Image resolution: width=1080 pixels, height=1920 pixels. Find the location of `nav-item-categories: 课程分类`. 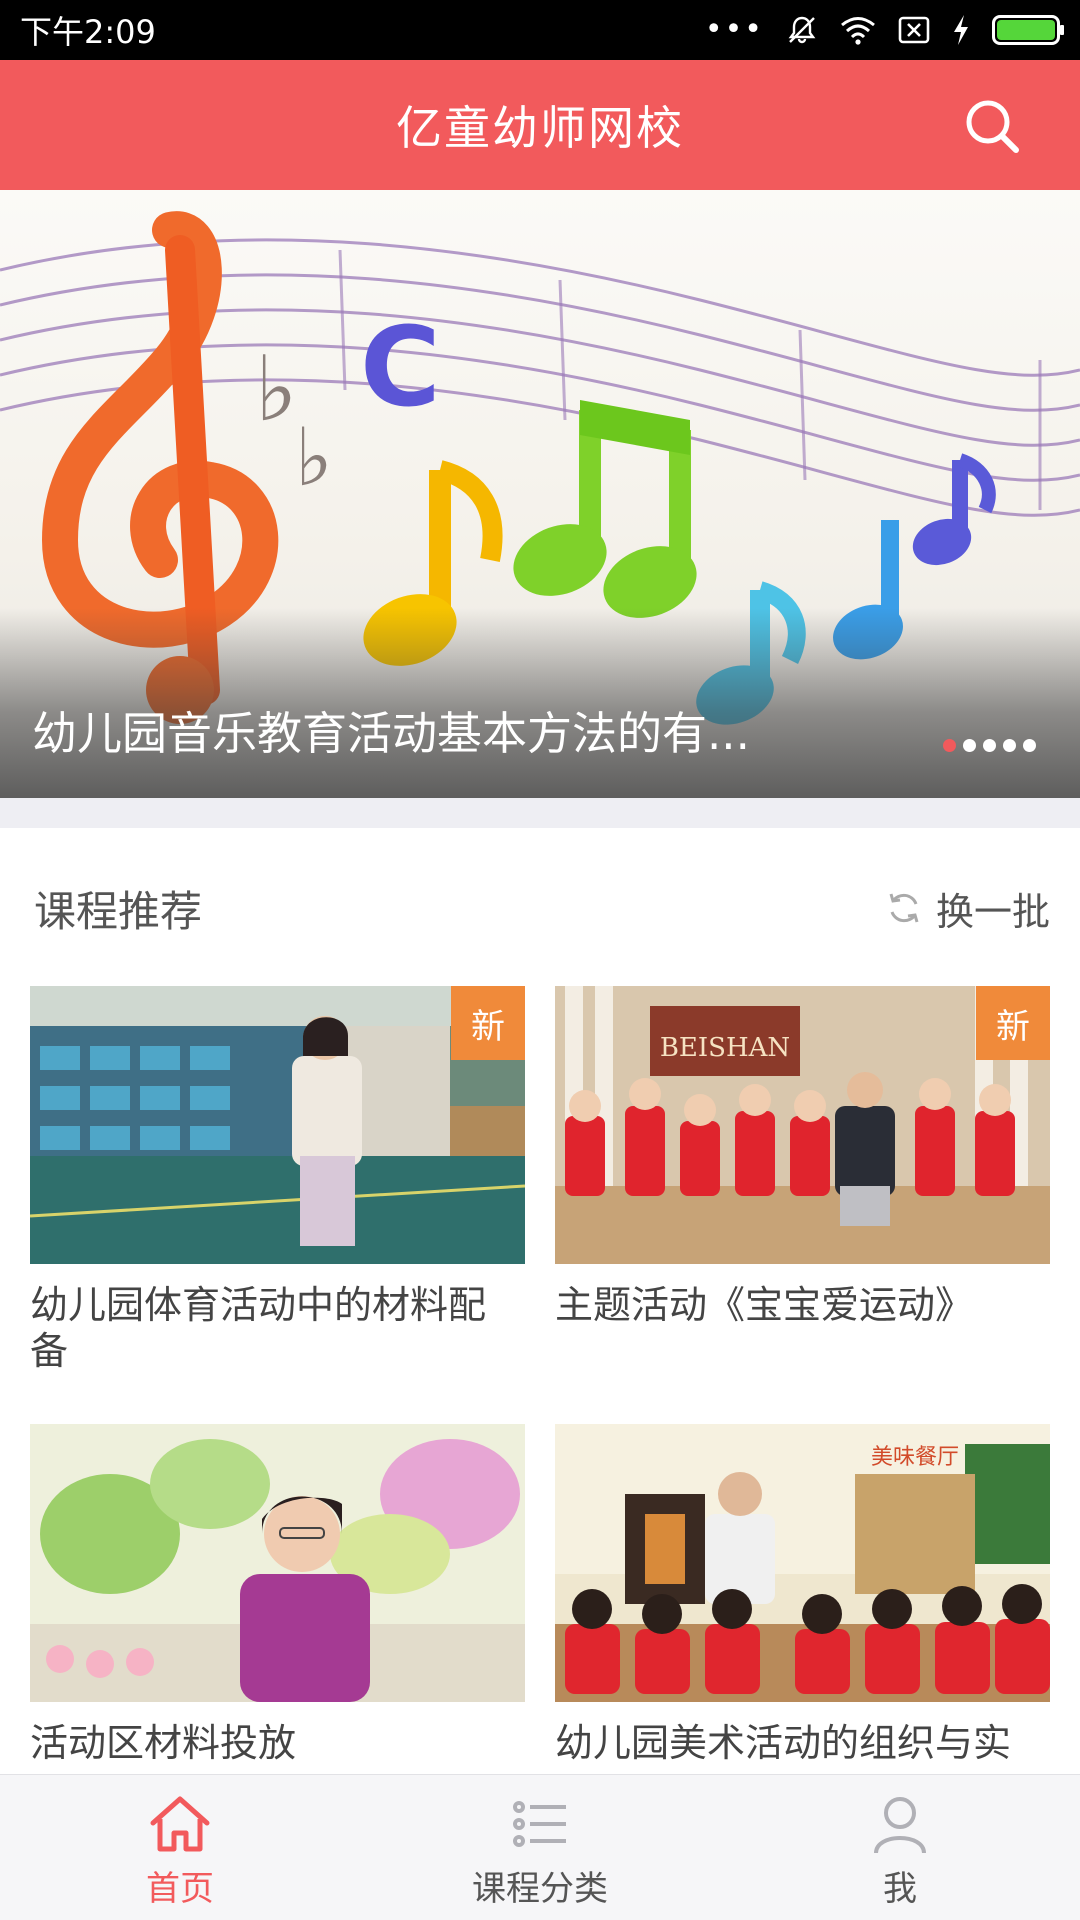

nav-item-categories: 课程分类 is located at coordinates (540, 1847).